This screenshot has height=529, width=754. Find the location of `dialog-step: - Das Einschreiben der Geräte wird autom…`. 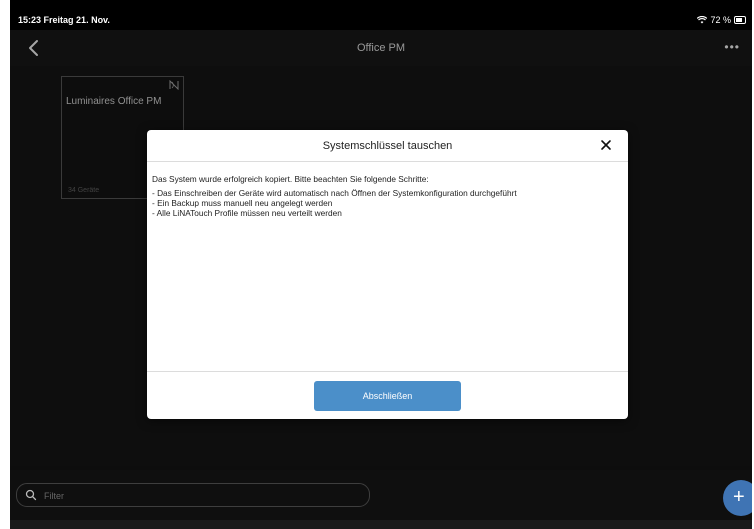

dialog-step: - Das Einschreiben der Geräte wird autom… is located at coordinates (334, 193).